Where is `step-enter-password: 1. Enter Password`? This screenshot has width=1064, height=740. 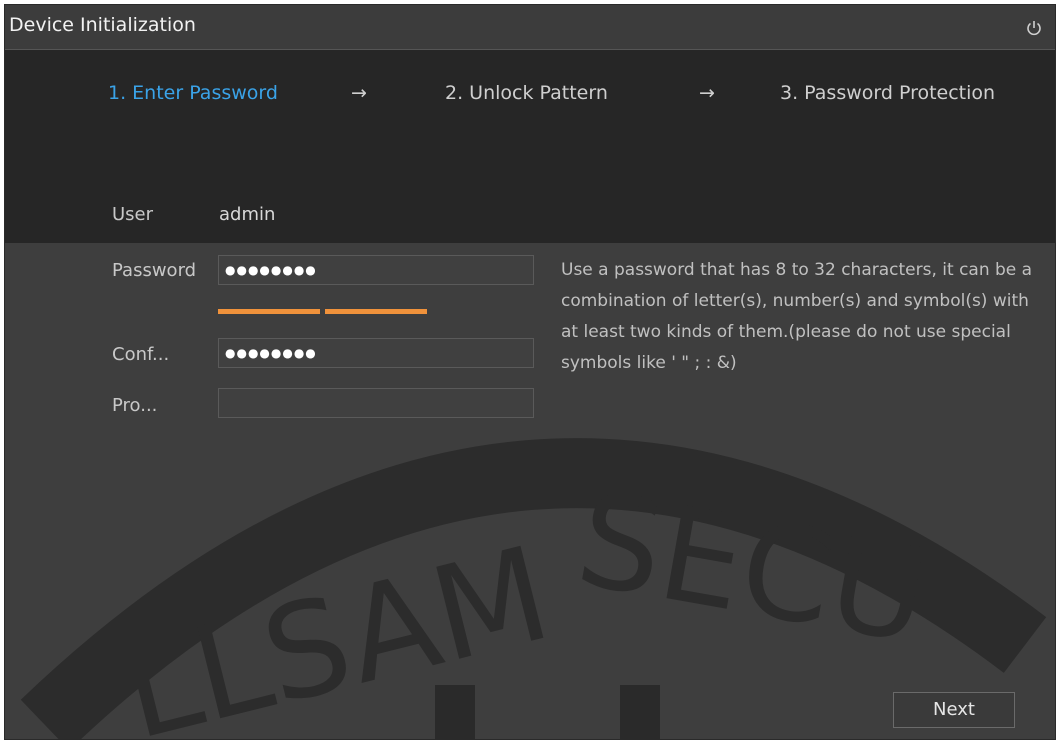 step-enter-password: 1. Enter Password is located at coordinates (193, 93).